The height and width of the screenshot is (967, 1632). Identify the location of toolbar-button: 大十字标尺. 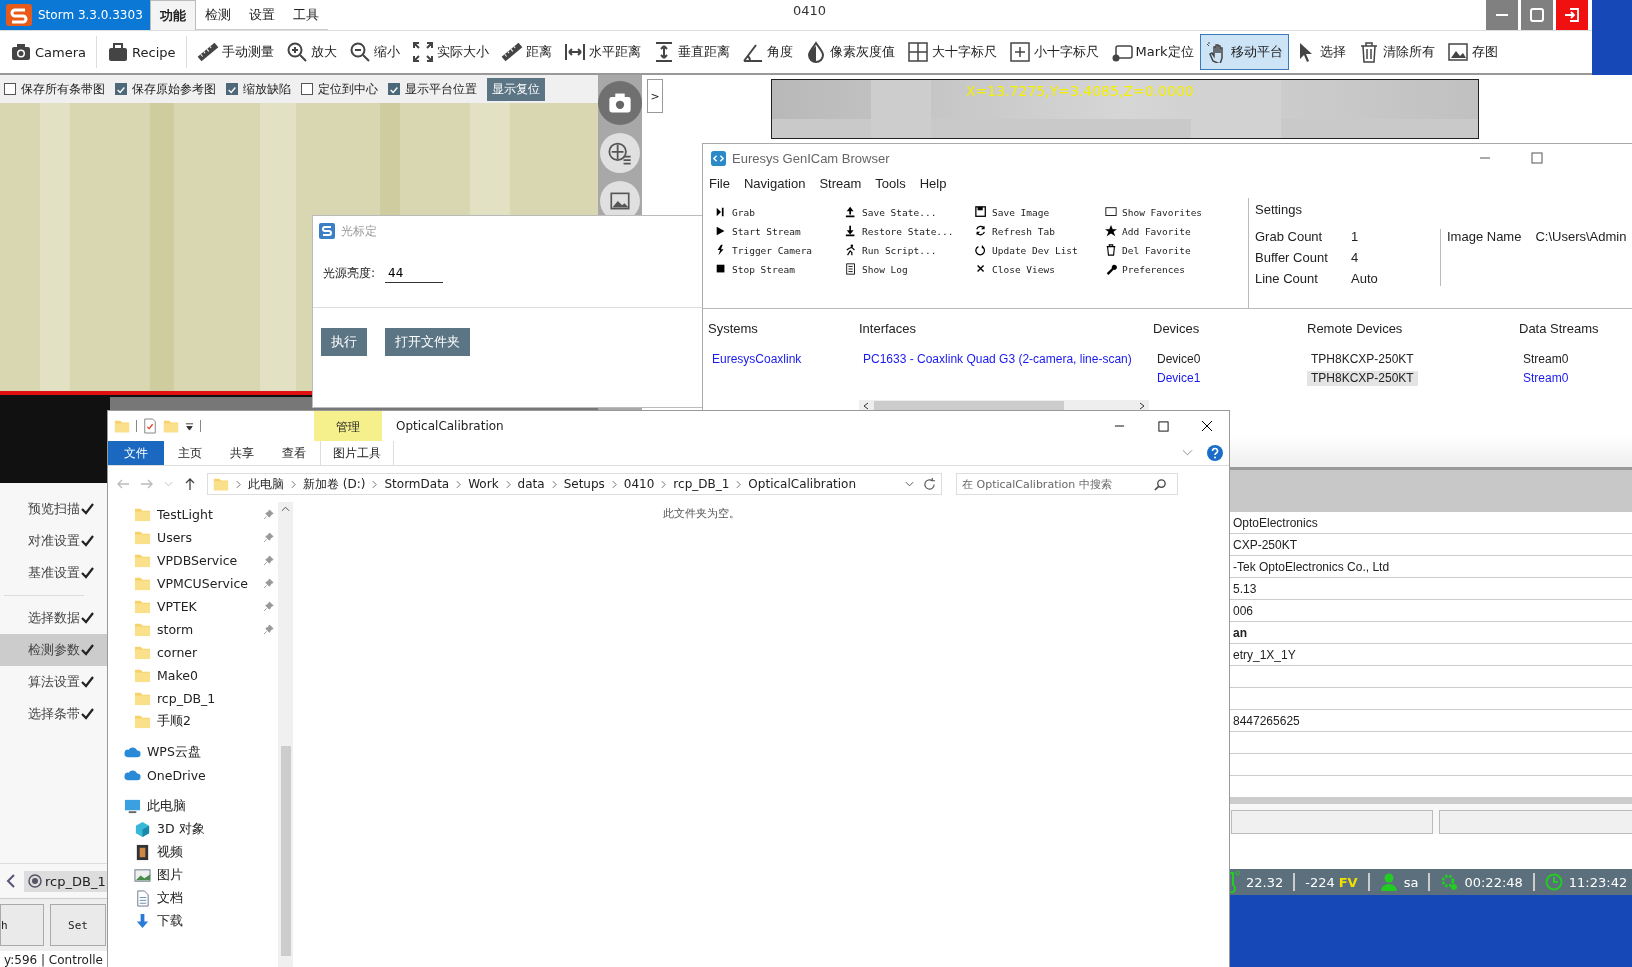
(951, 52).